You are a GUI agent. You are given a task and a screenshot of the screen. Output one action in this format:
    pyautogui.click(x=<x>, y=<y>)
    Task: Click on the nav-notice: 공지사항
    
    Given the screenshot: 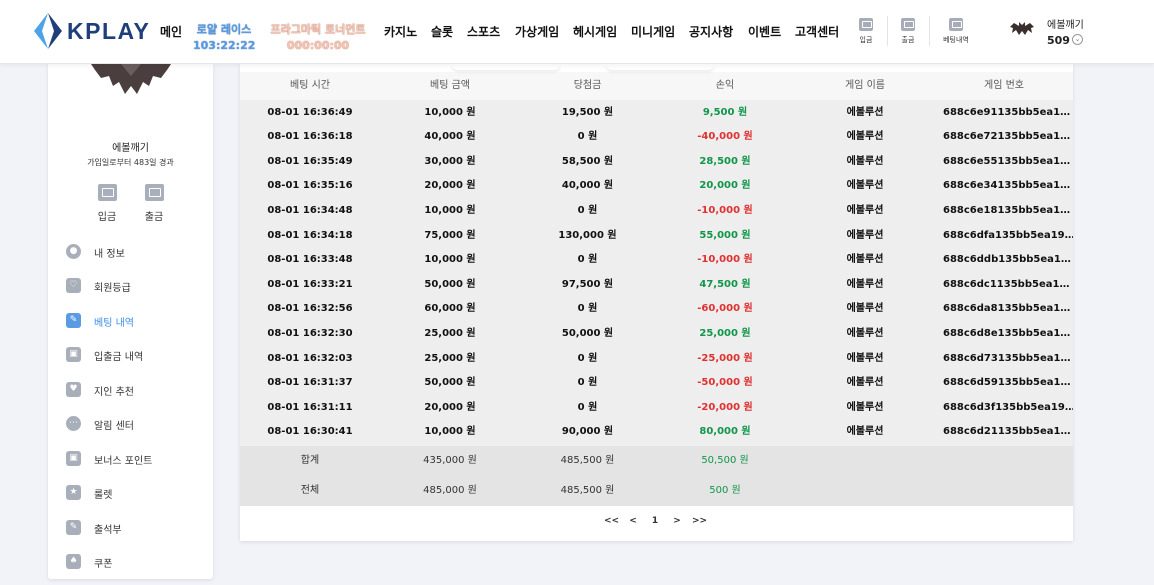 What is the action you would take?
    pyautogui.click(x=711, y=31)
    